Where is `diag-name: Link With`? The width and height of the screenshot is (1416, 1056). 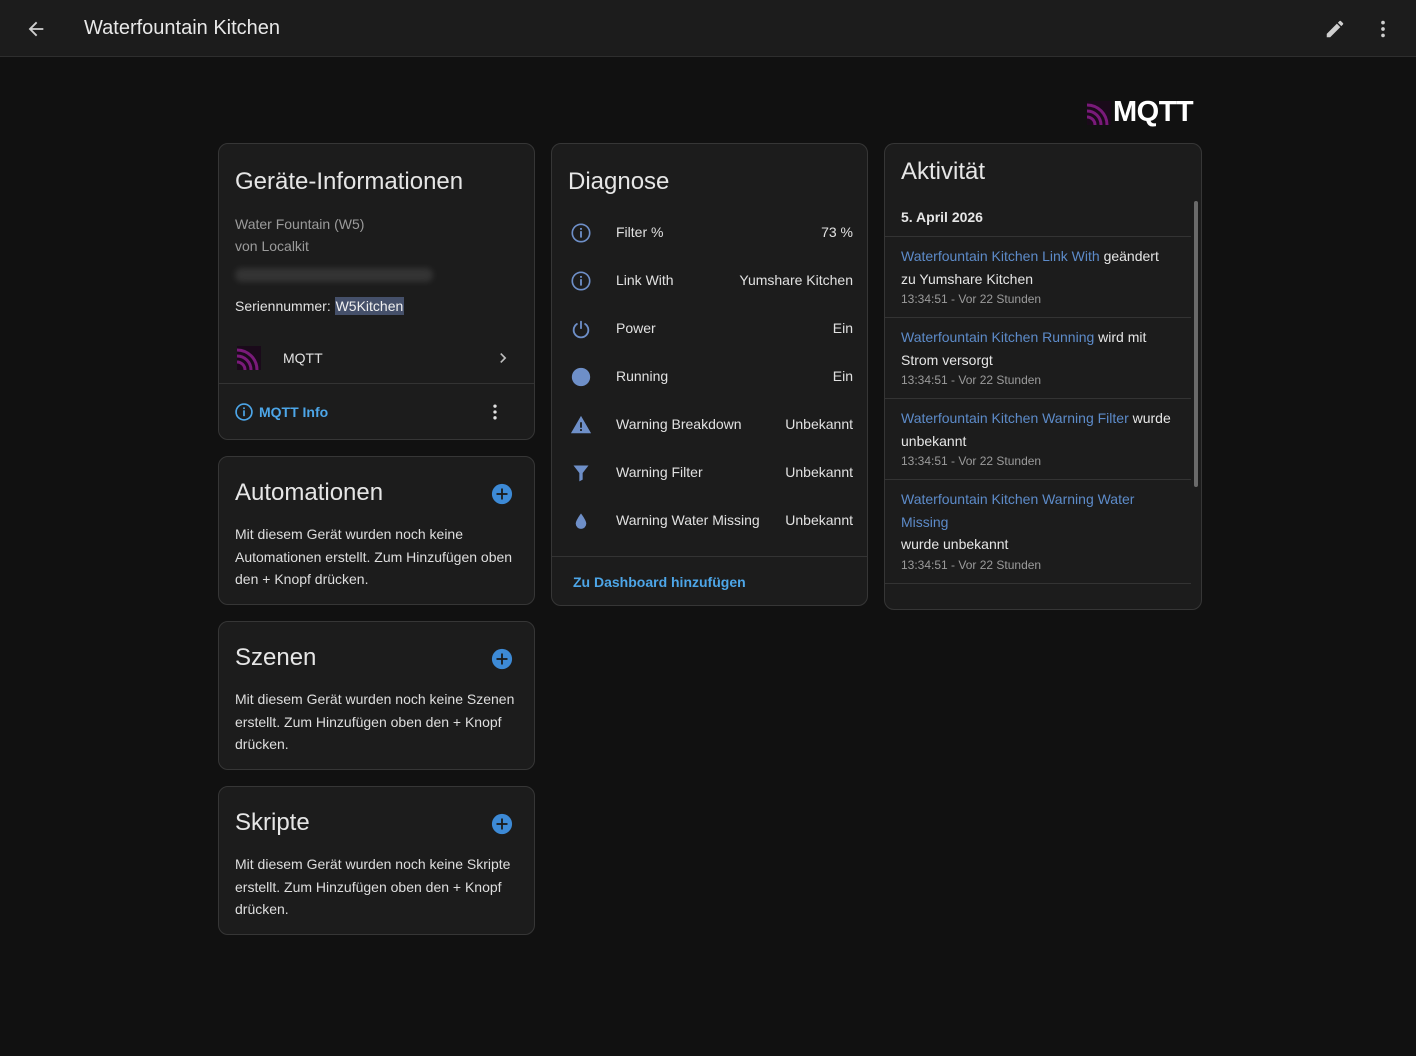 diag-name: Link With is located at coordinates (645, 280).